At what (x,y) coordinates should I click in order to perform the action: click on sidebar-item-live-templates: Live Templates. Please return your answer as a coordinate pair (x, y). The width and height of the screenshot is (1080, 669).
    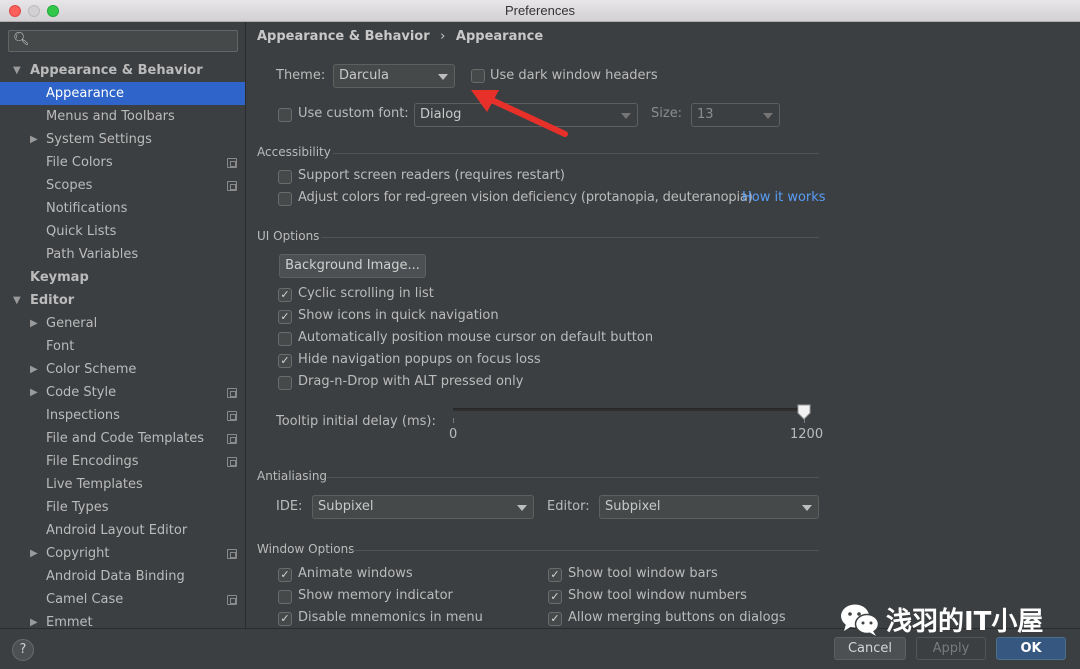
    Looking at the image, I should click on (122, 484).